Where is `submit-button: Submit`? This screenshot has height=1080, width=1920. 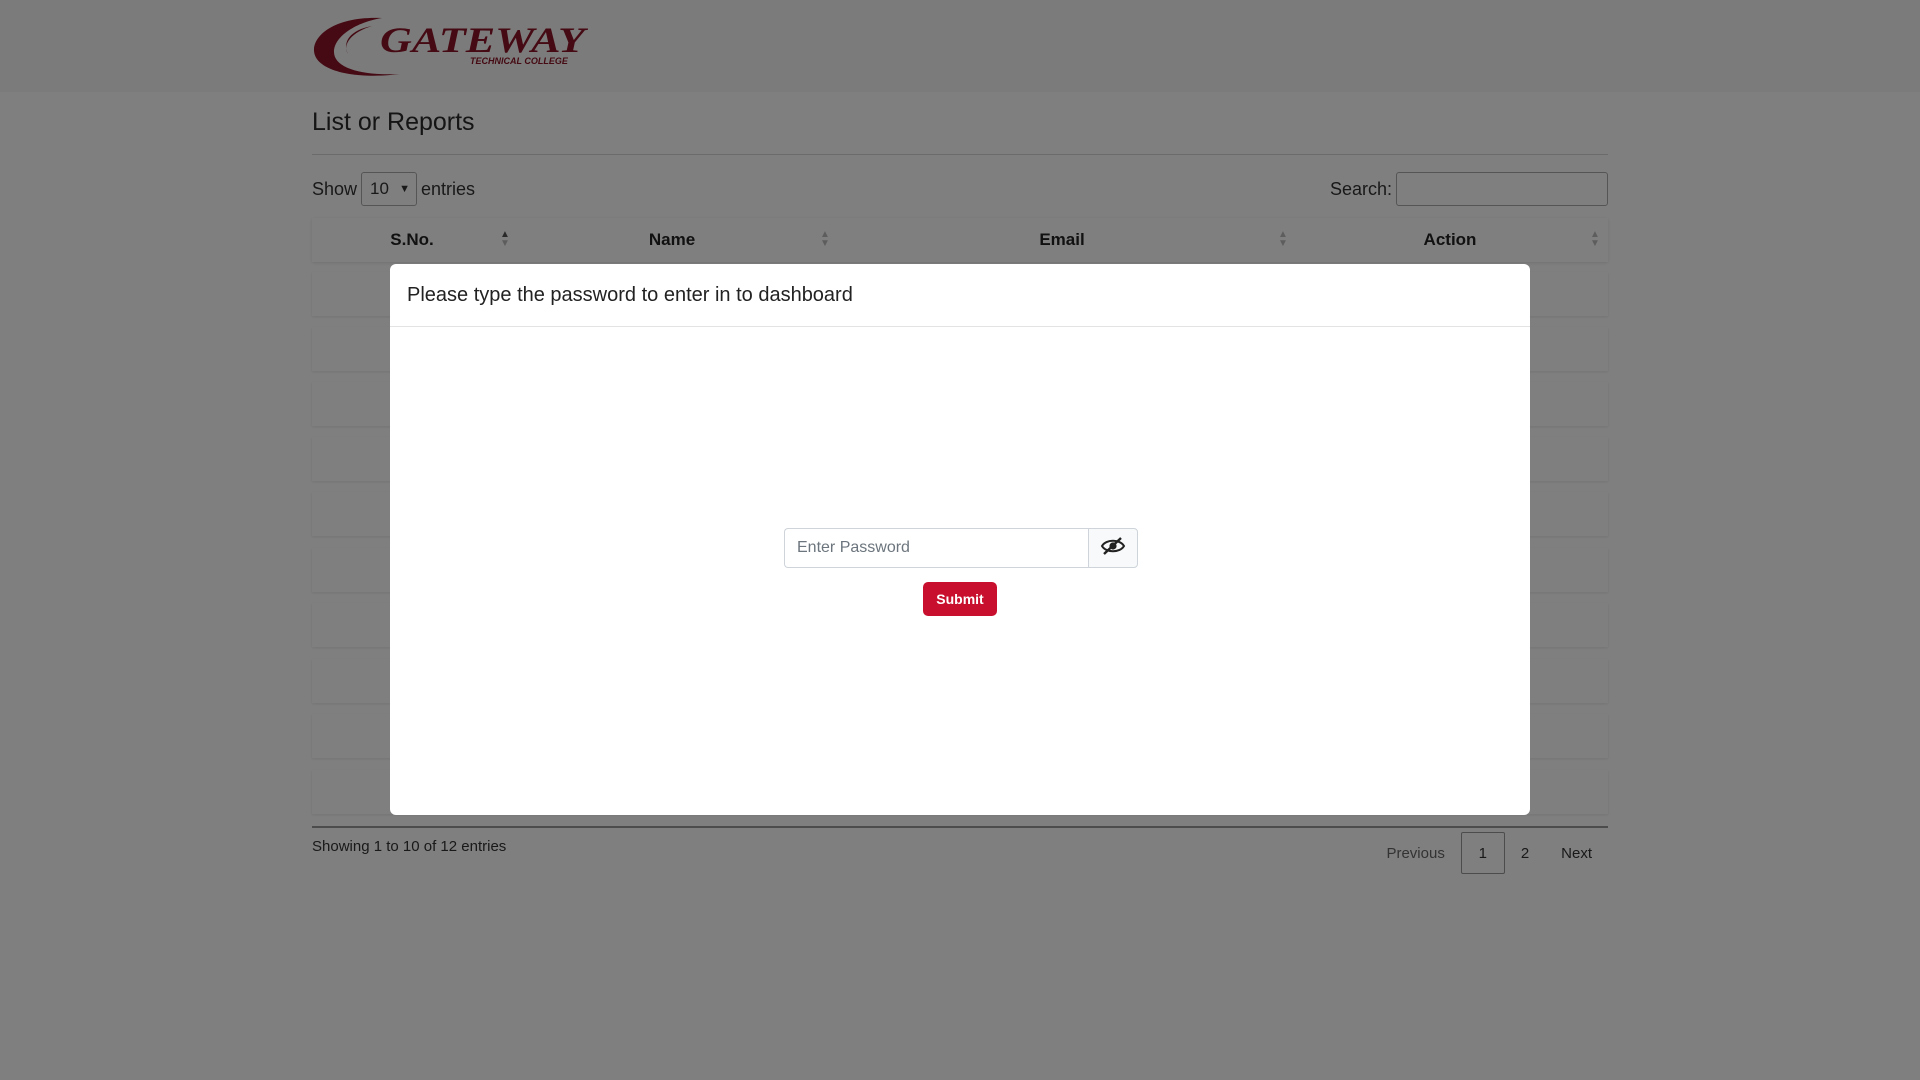
submit-button: Submit is located at coordinates (960, 599).